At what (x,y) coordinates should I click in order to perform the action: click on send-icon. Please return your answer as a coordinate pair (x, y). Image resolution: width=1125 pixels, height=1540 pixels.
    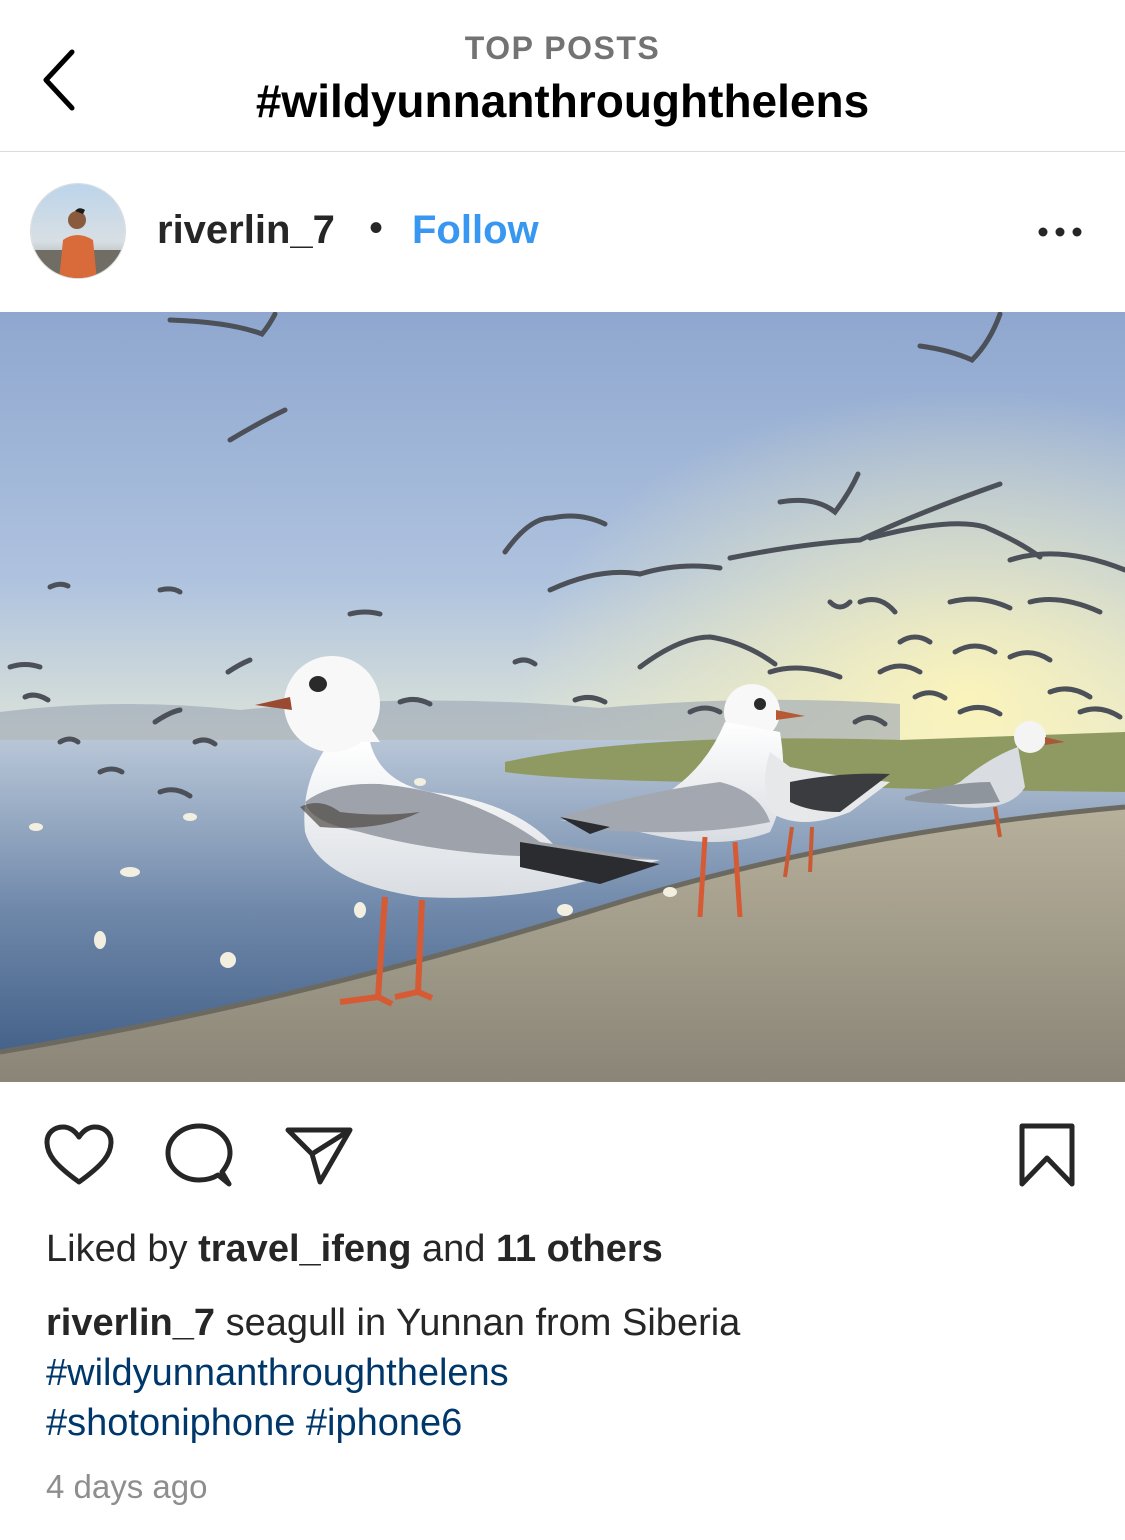
    Looking at the image, I should click on (319, 1156).